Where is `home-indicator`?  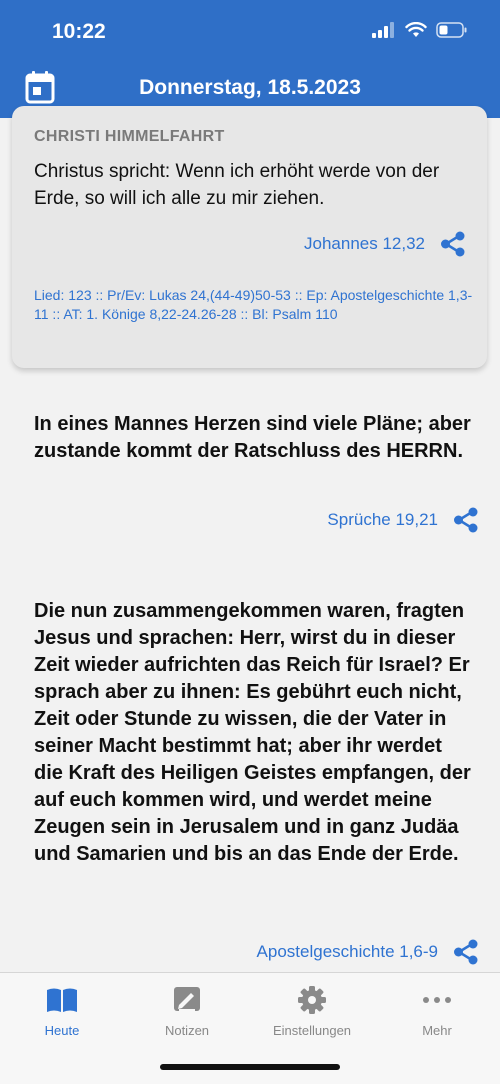
home-indicator is located at coordinates (250, 1067).